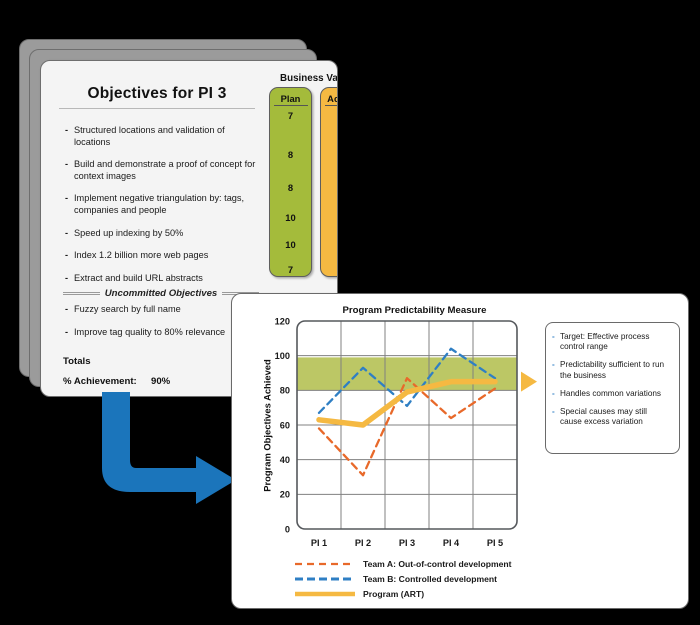  What do you see at coordinates (319, 543) in the screenshot?
I see `svg-text: PI 1` at bounding box center [319, 543].